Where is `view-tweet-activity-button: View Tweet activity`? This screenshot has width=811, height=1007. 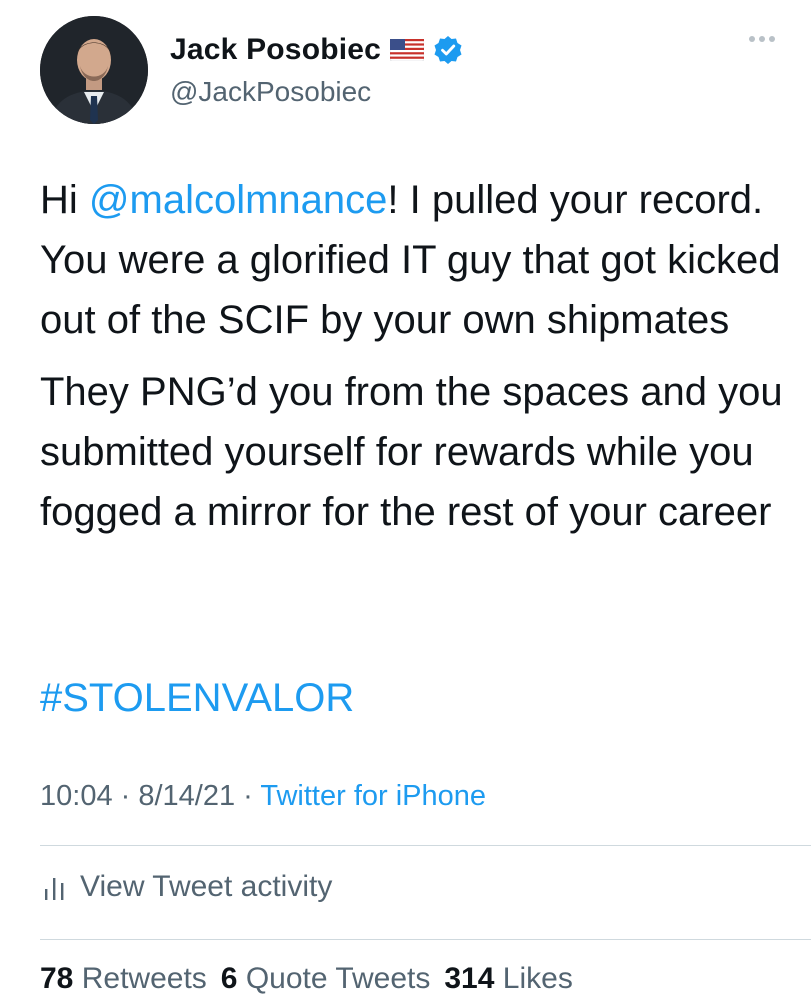 view-tweet-activity-button: View Tweet activity is located at coordinates (187, 887).